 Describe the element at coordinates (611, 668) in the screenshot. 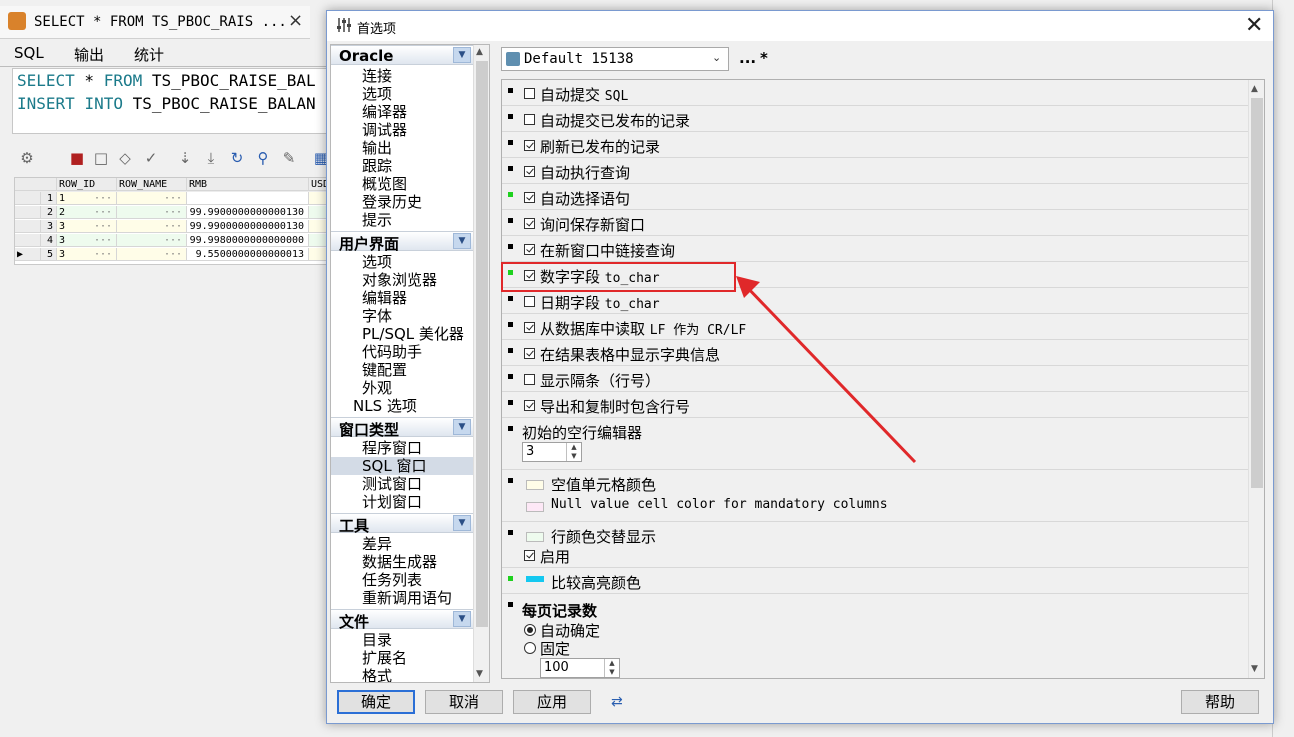

I see `stepper-arrows: ▲ ▼` at that location.